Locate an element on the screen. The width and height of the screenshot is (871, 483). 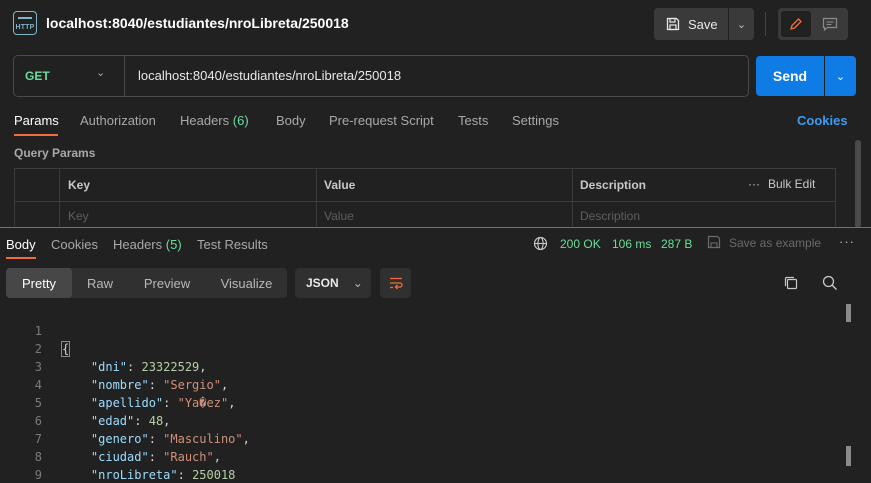
status-code: 200 OK is located at coordinates (580, 244).